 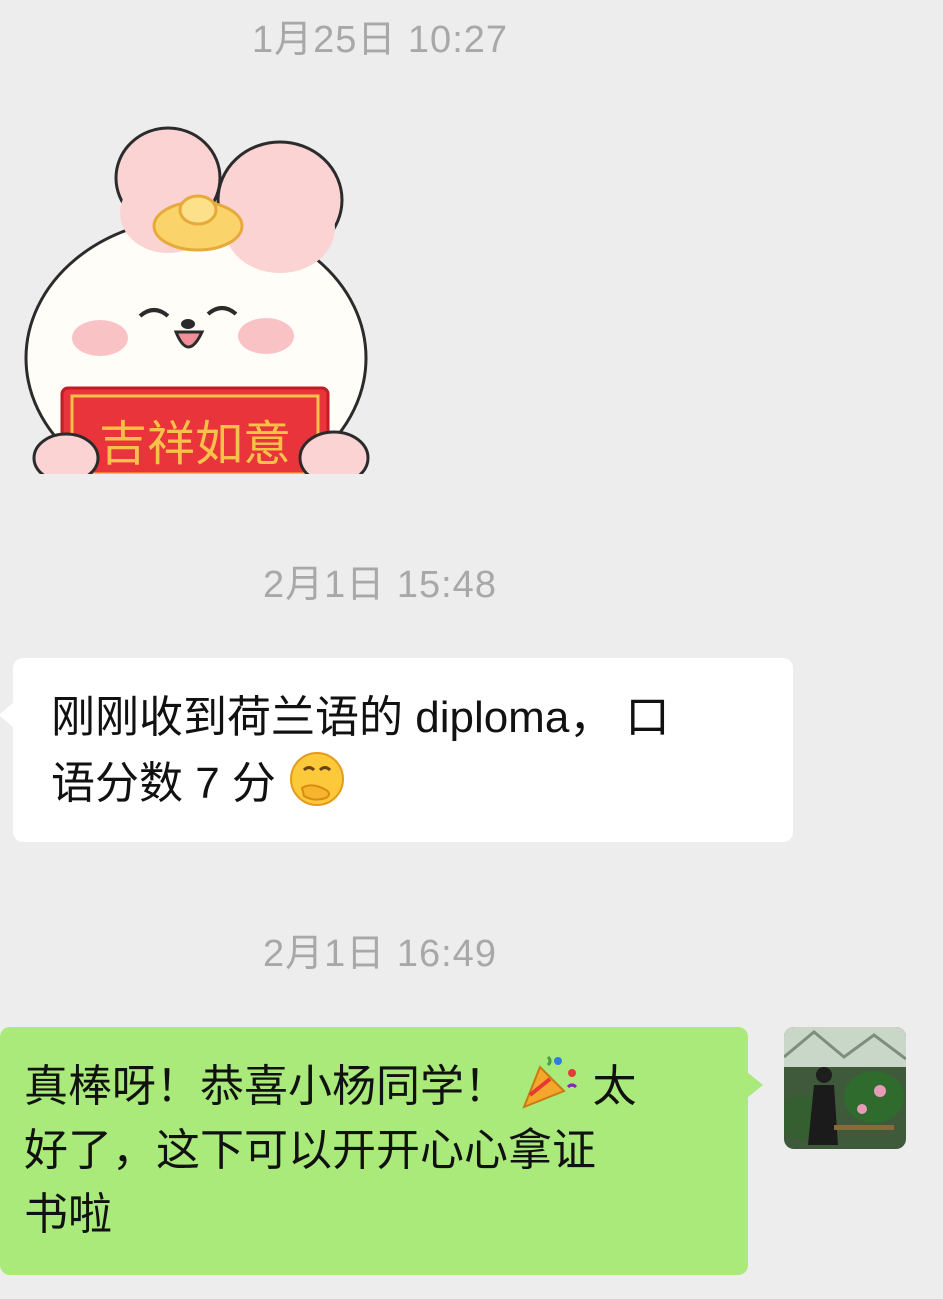 I want to click on timestamp: 2月1日 16:49, so click(x=380, y=954).